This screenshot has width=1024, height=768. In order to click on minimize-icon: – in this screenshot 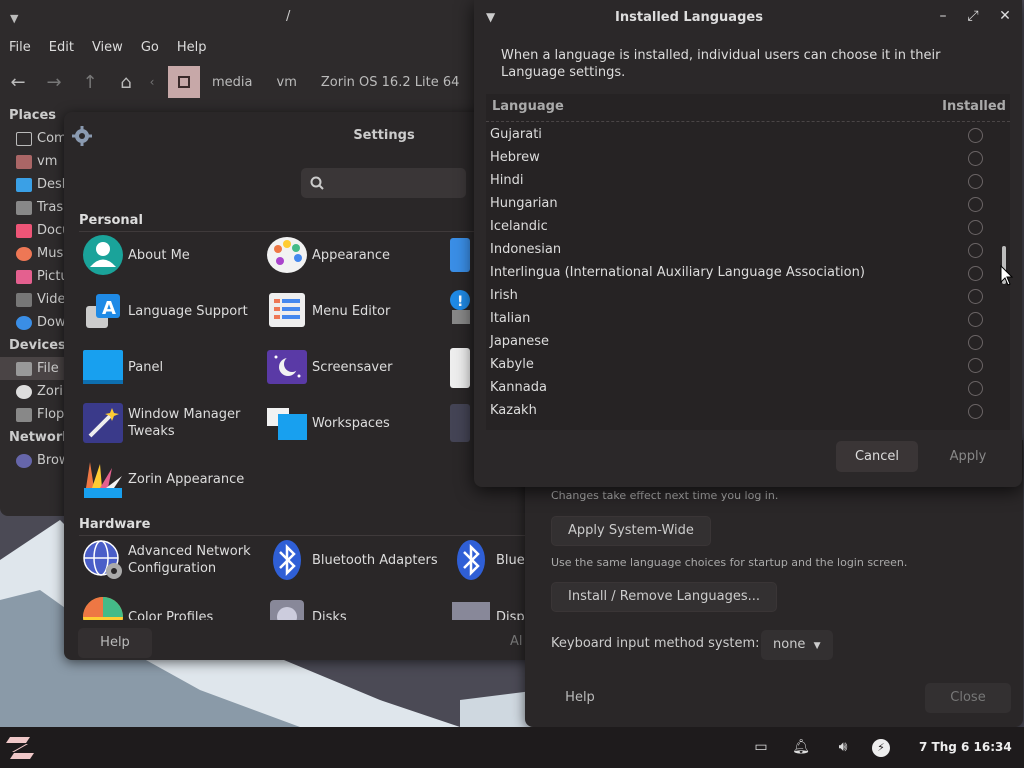, I will do `click(943, 18)`.